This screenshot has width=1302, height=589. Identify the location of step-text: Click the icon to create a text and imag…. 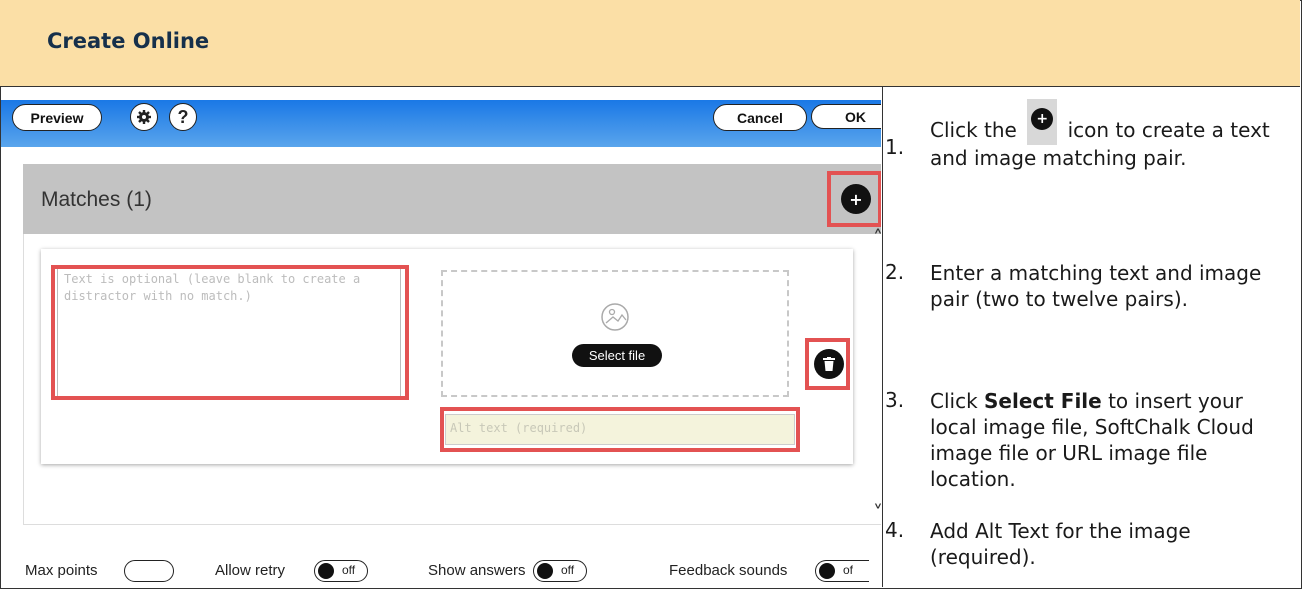
(1111, 135).